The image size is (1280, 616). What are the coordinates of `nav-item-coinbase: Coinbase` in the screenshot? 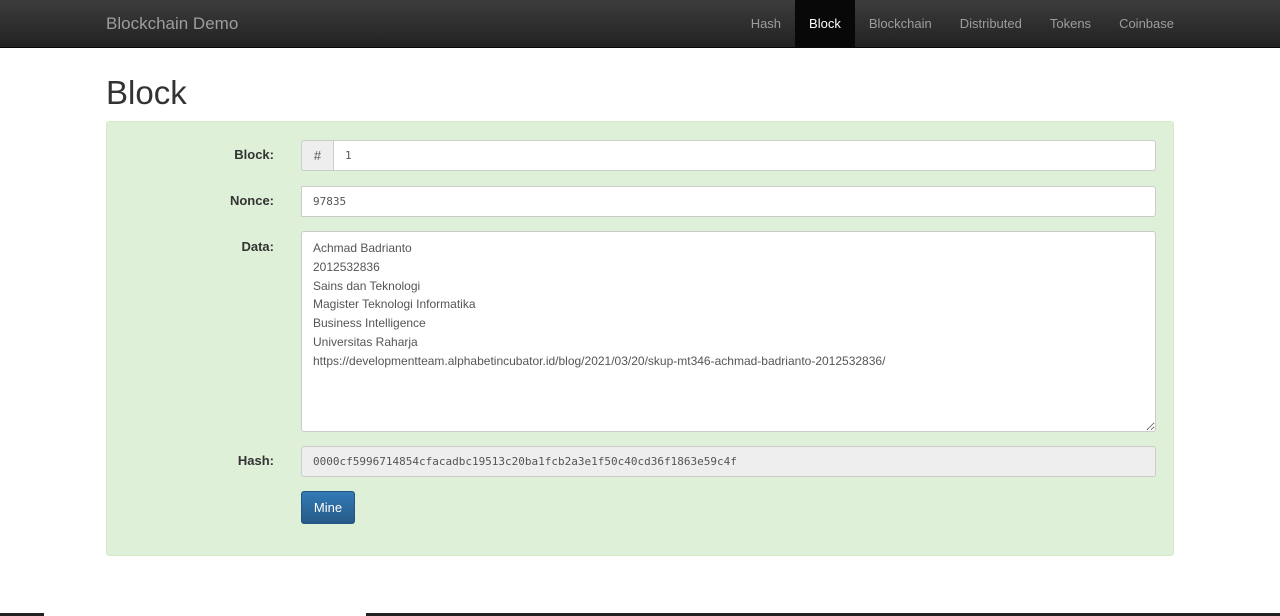 It's located at (1146, 23).